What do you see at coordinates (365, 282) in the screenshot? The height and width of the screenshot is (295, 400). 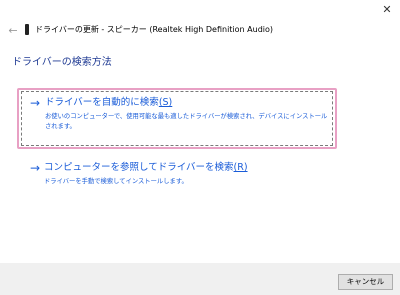 I see `cancel-button: キャンセル` at bounding box center [365, 282].